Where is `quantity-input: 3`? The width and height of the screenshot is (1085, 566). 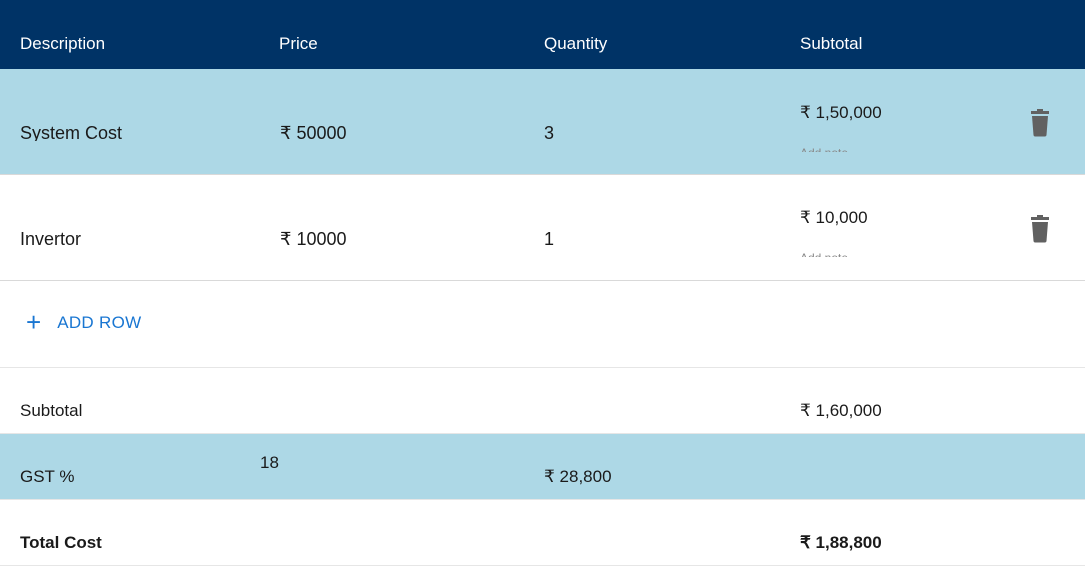 quantity-input: 3 is located at coordinates (644, 130).